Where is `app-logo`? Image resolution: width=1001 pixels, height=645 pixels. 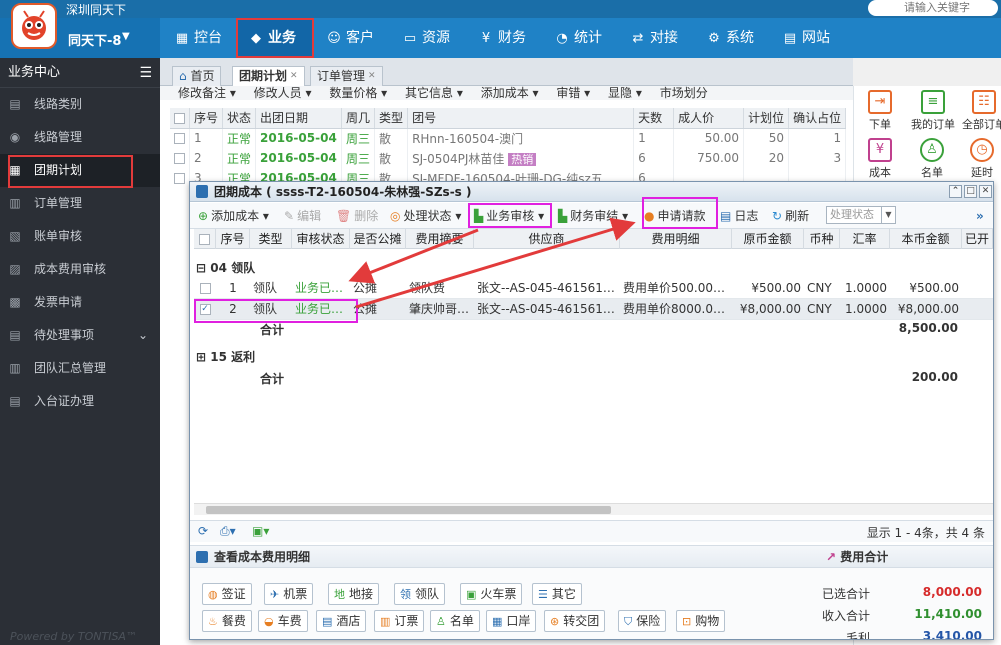 app-logo is located at coordinates (34, 26).